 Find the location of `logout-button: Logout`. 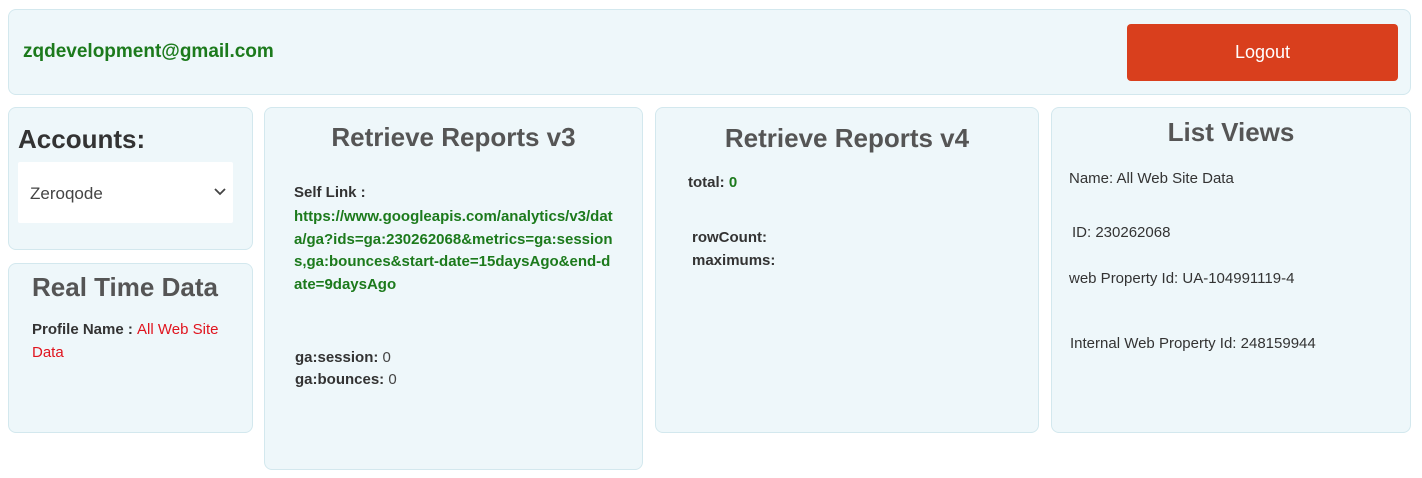

logout-button: Logout is located at coordinates (1262, 52).